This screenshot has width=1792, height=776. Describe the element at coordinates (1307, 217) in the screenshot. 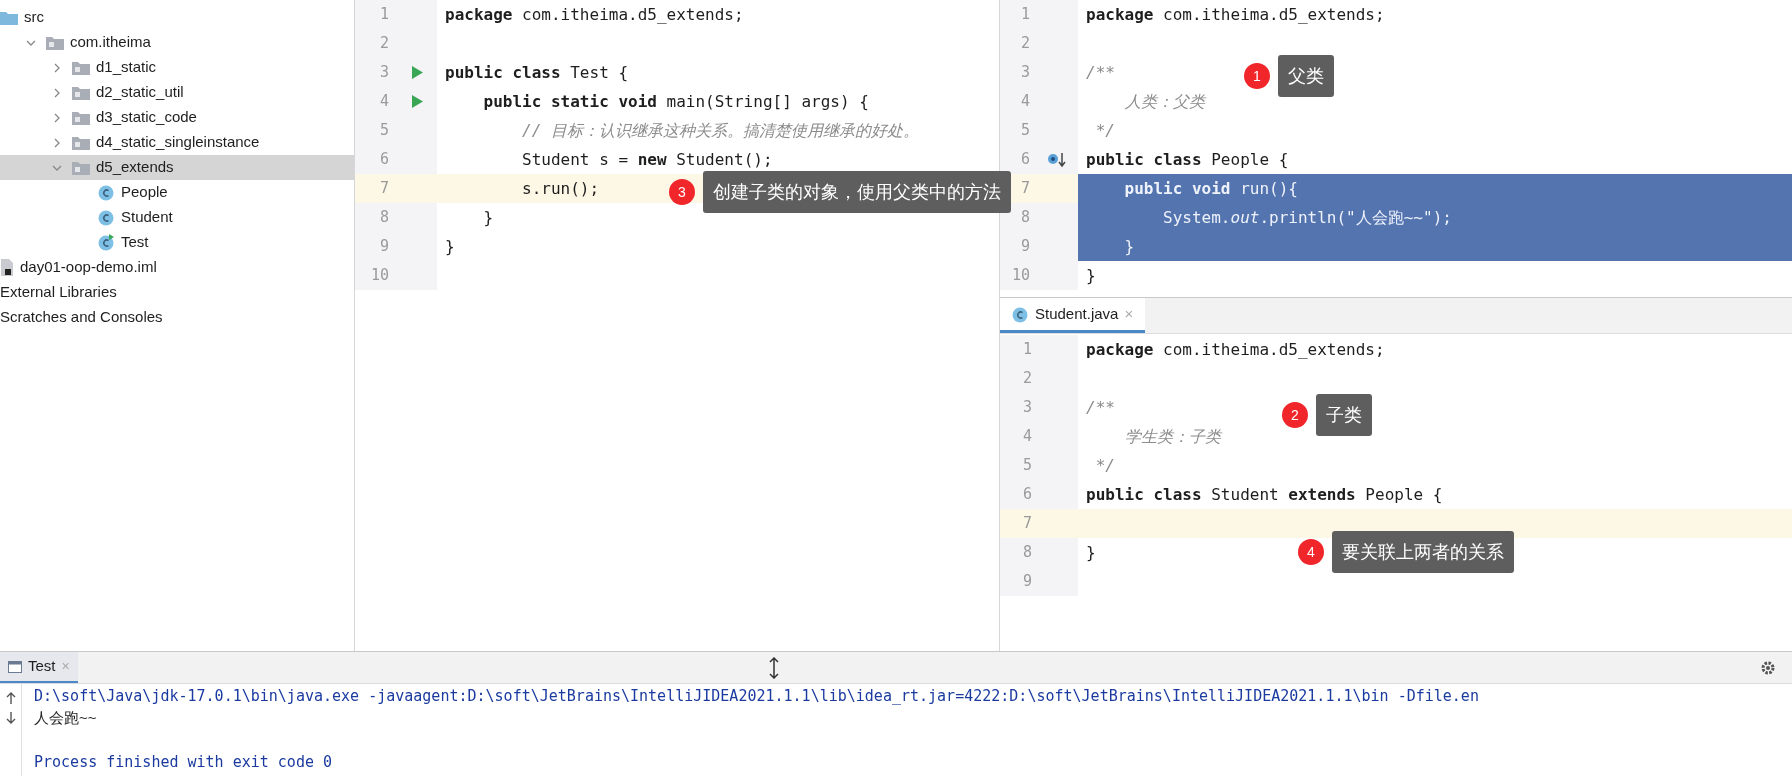

I see `code-text: System.out.println("人会跑~~");` at that location.